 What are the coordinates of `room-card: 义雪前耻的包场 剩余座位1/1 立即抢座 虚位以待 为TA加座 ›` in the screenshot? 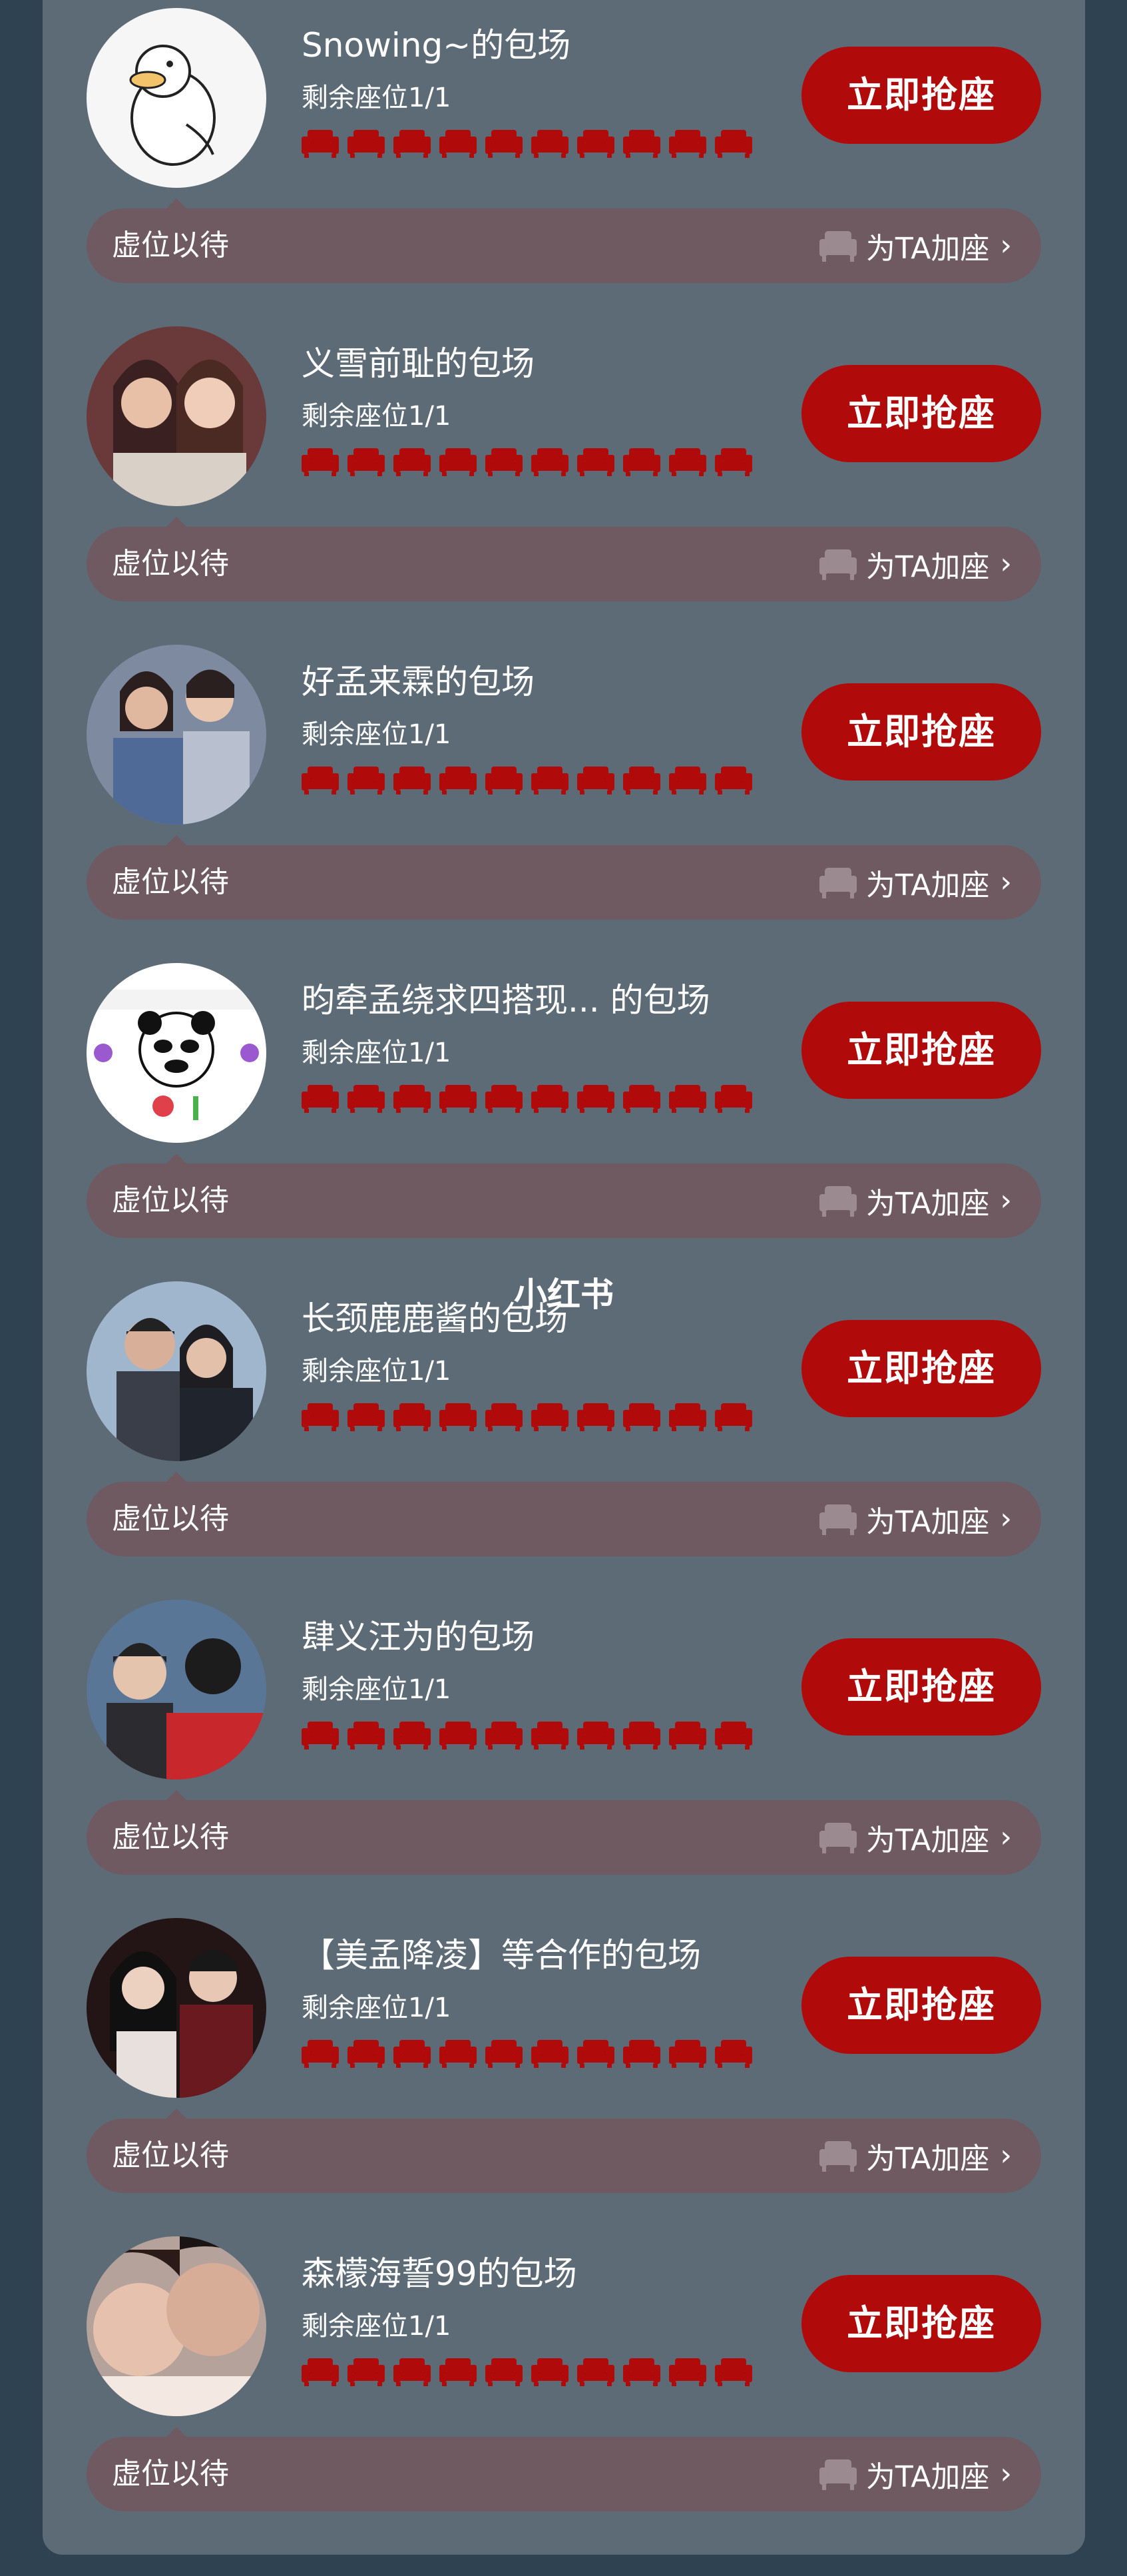 It's located at (564, 477).